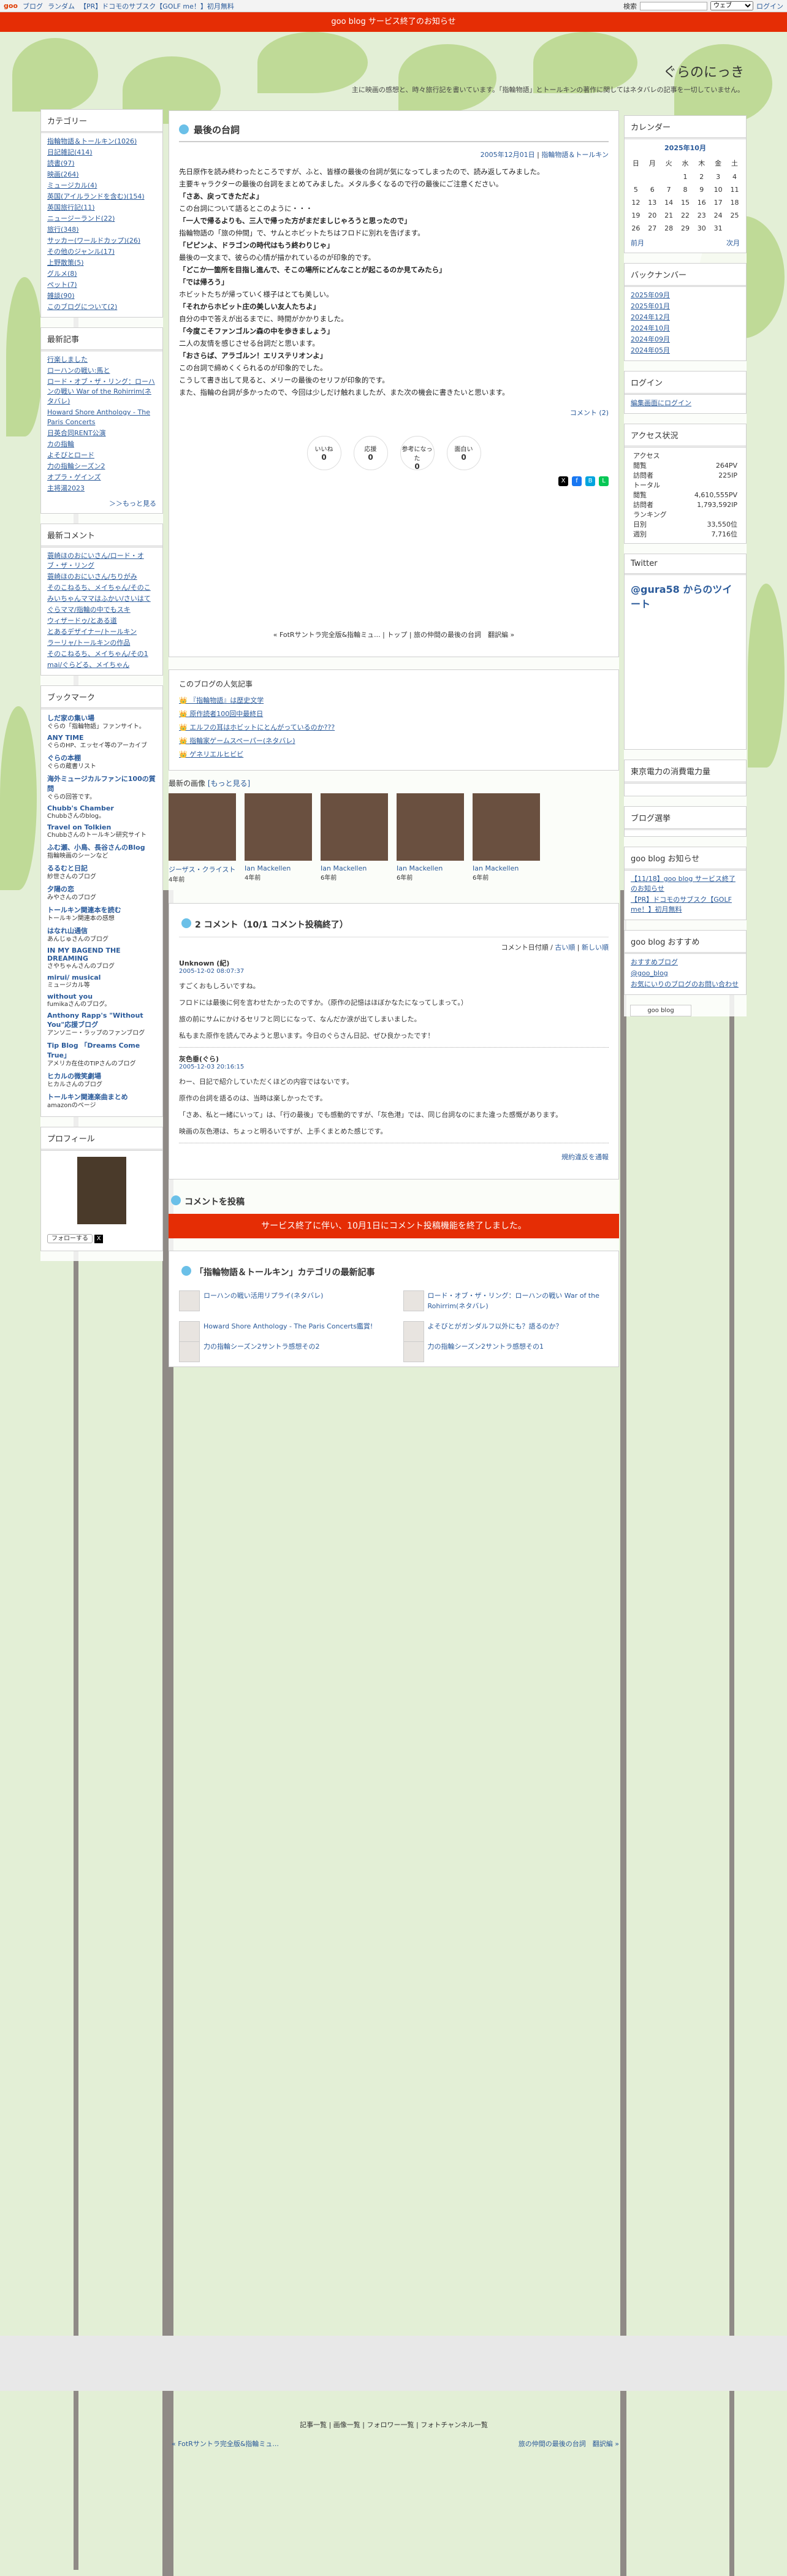 The height and width of the screenshot is (2576, 787). I want to click on topbar-link-random: ランダム, so click(61, 6).